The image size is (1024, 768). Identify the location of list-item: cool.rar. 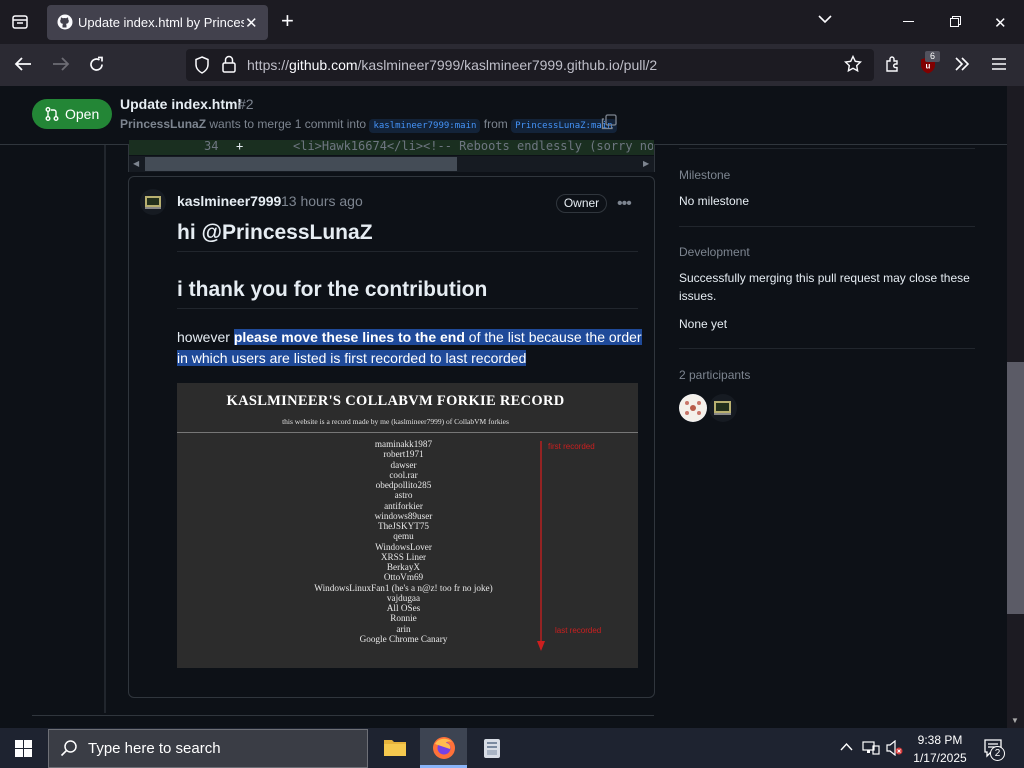
(403, 474).